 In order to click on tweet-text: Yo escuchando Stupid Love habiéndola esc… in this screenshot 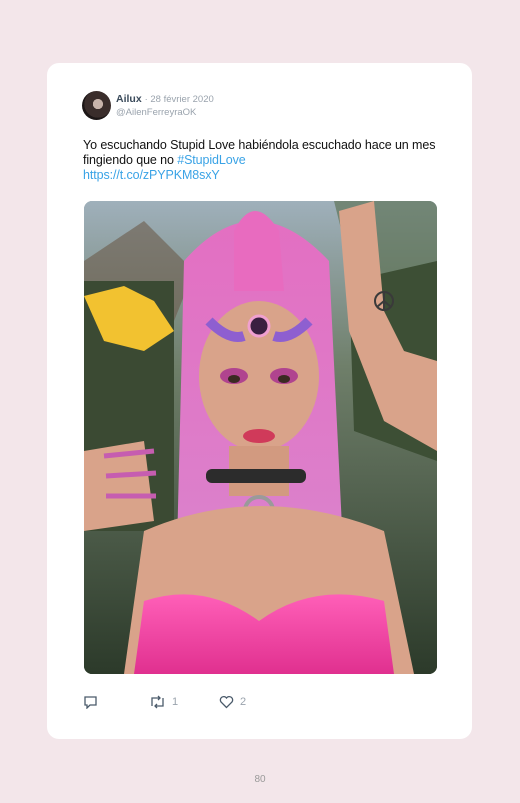, I will do `click(263, 160)`.